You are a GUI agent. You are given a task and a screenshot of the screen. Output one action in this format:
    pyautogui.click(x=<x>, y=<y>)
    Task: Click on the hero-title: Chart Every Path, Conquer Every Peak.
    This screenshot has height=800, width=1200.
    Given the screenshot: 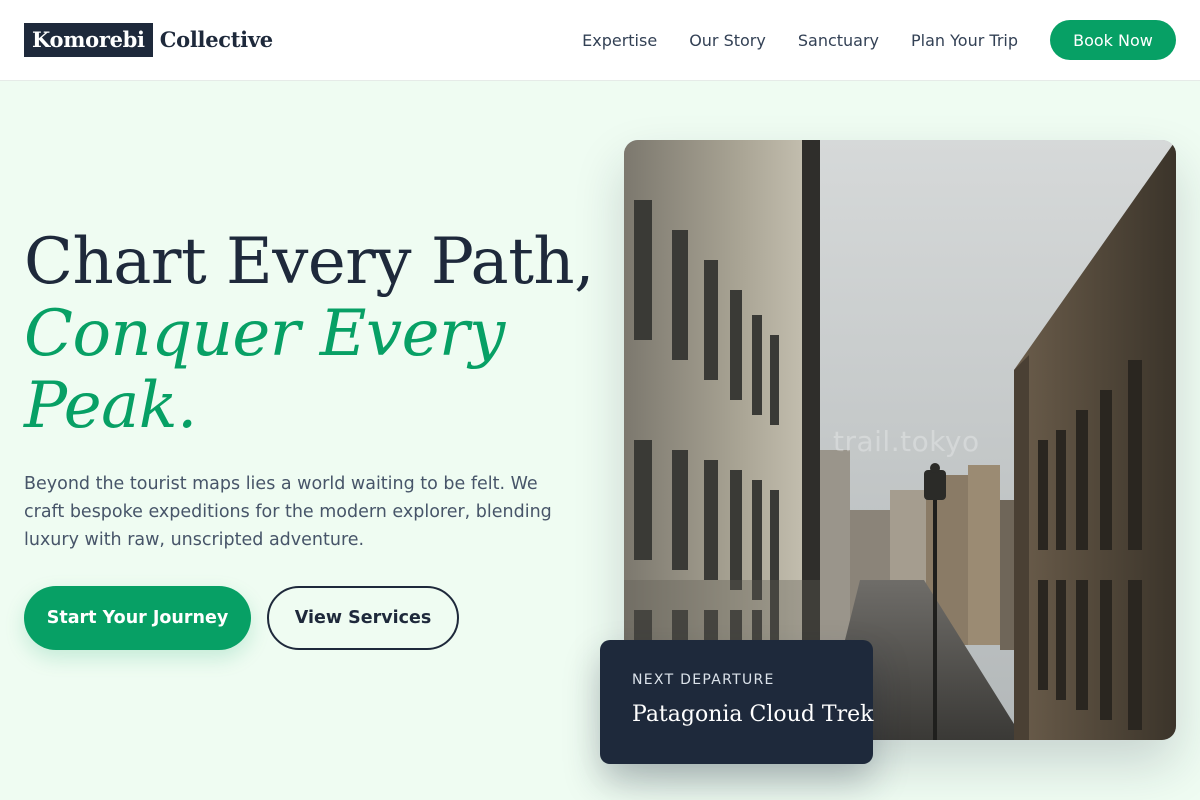 What is the action you would take?
    pyautogui.click(x=309, y=334)
    